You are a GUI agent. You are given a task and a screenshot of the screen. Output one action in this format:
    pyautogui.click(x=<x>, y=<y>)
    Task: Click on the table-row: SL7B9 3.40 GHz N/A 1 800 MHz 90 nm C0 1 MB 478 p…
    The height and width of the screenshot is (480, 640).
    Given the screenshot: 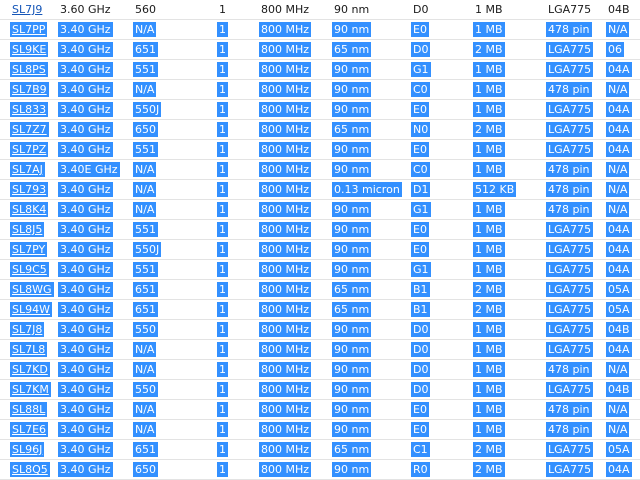 What is the action you would take?
    pyautogui.click(x=320, y=89)
    